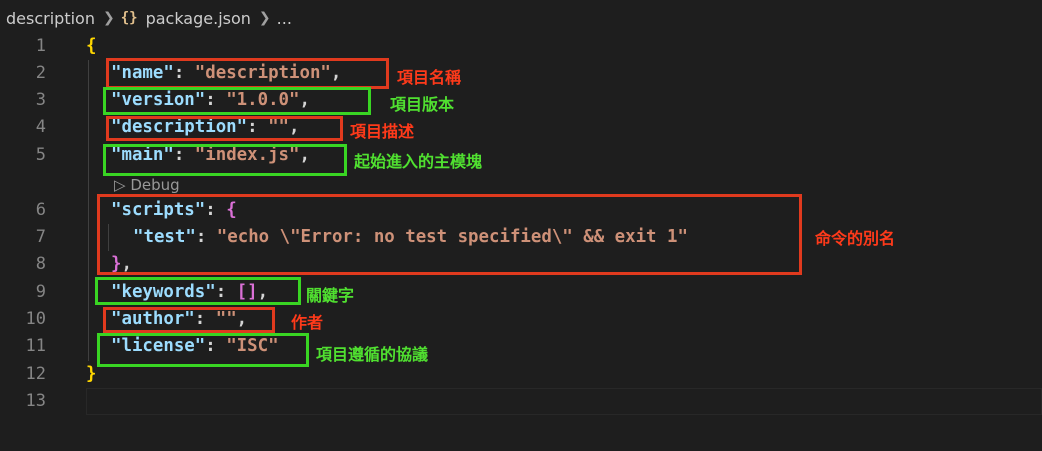 This screenshot has width=1042, height=451. I want to click on line-number: 8, so click(40, 264).